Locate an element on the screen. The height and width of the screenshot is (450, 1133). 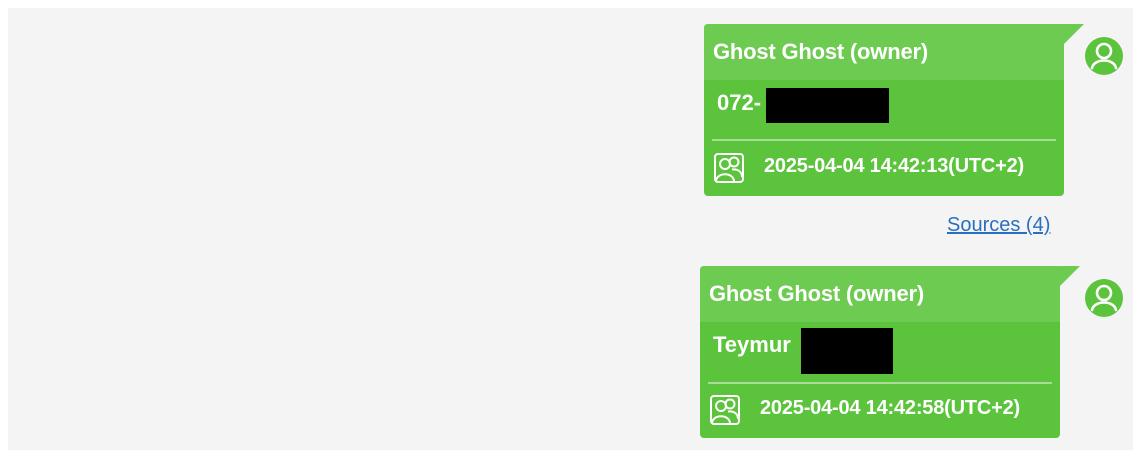
message-divider is located at coordinates (884, 140).